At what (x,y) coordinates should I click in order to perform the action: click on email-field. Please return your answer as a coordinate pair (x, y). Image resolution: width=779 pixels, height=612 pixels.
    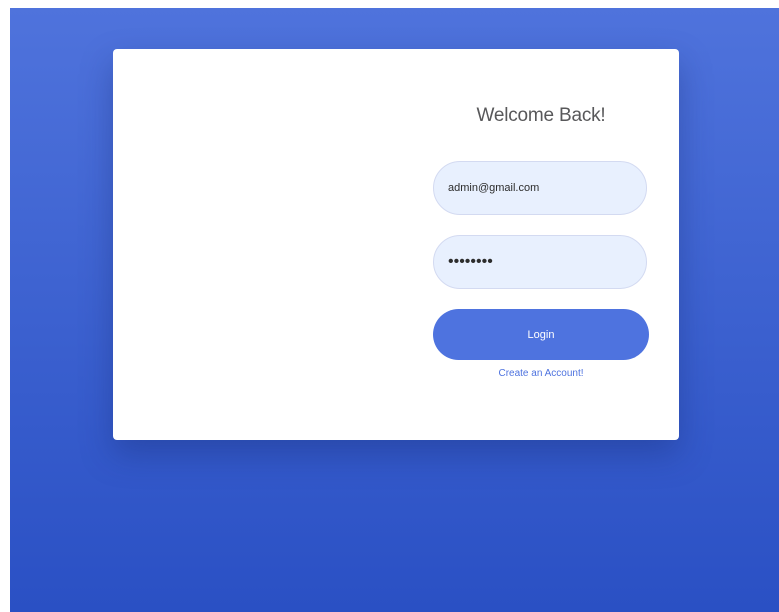
    Looking at the image, I should click on (540, 188).